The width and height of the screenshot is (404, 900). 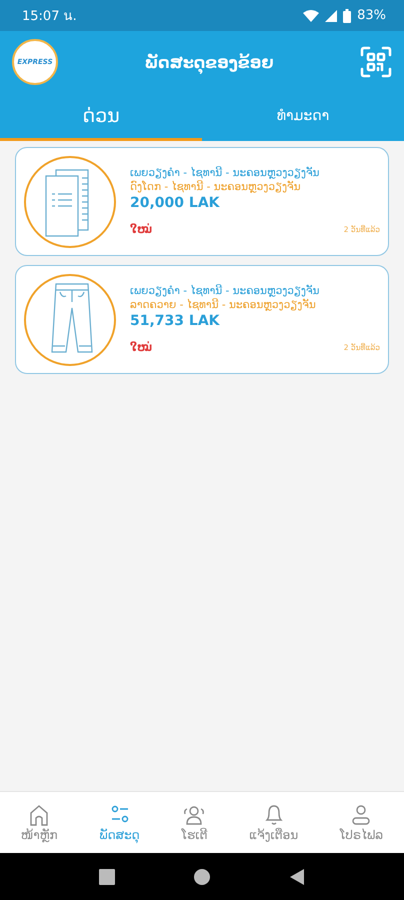 What do you see at coordinates (39, 822) in the screenshot?
I see `nav-item: ໜ້າຫຼັກ` at bounding box center [39, 822].